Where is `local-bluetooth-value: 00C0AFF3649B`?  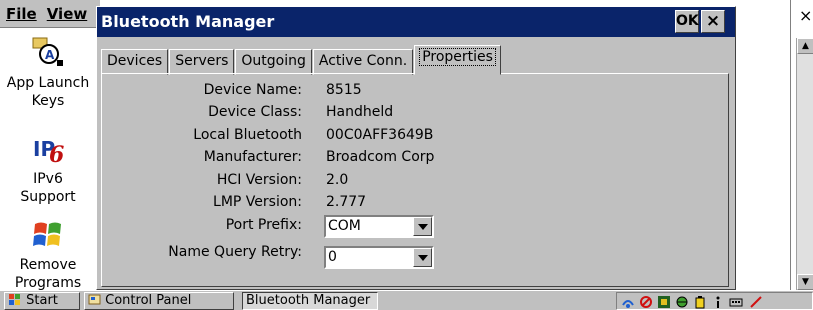 local-bluetooth-value: 00C0AFF3649B is located at coordinates (380, 135).